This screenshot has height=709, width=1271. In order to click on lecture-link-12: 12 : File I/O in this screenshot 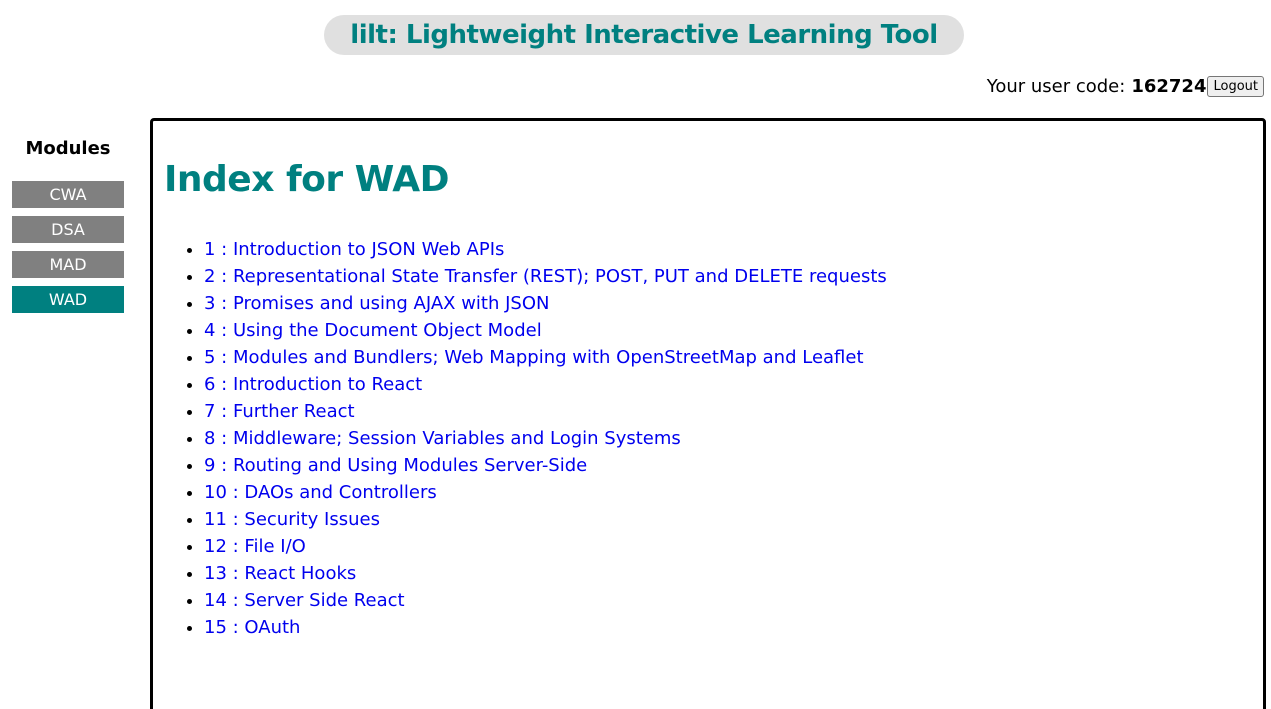, I will do `click(255, 546)`.